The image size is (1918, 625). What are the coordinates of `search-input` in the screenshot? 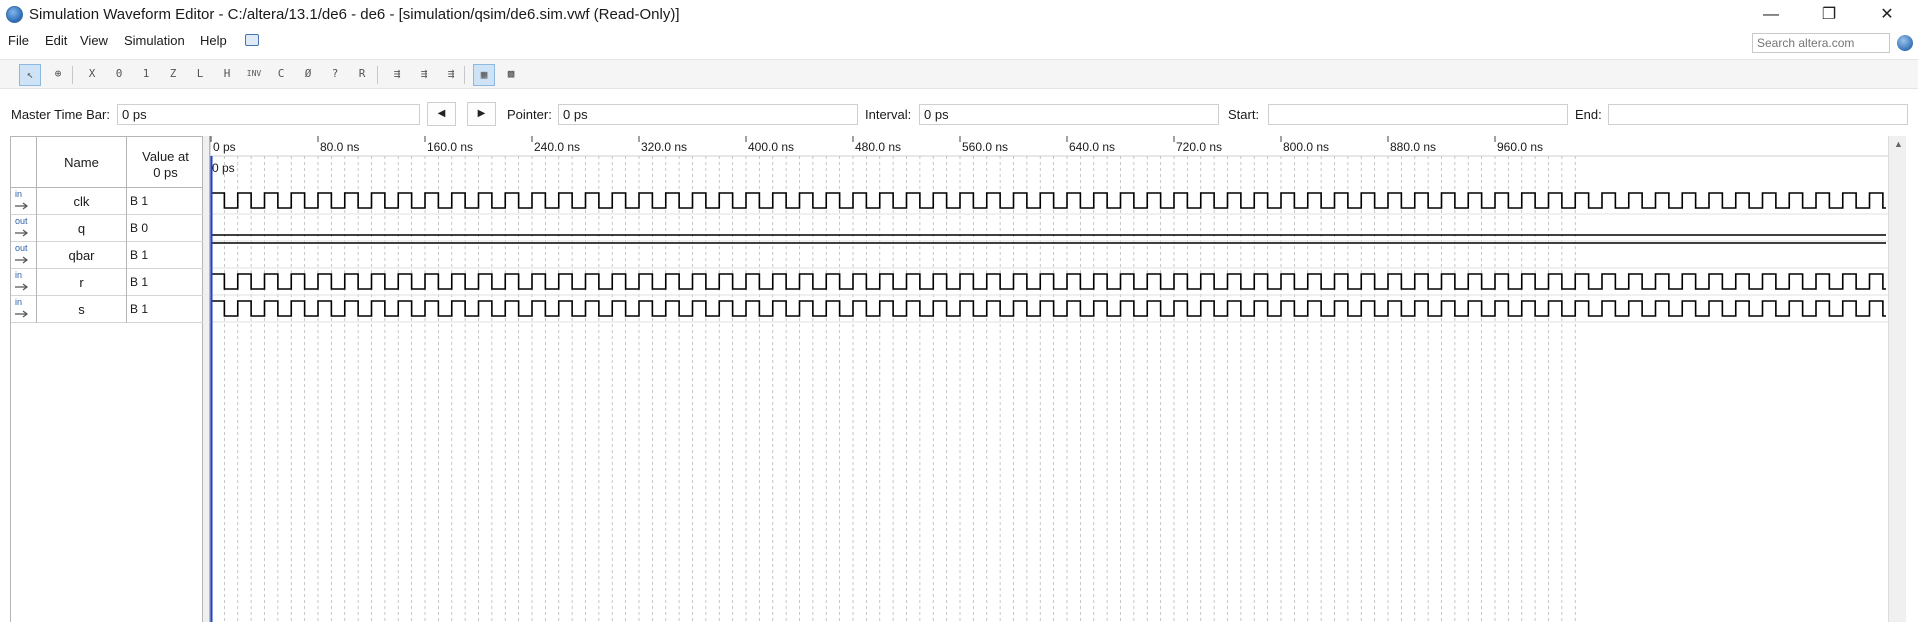 It's located at (1821, 43).